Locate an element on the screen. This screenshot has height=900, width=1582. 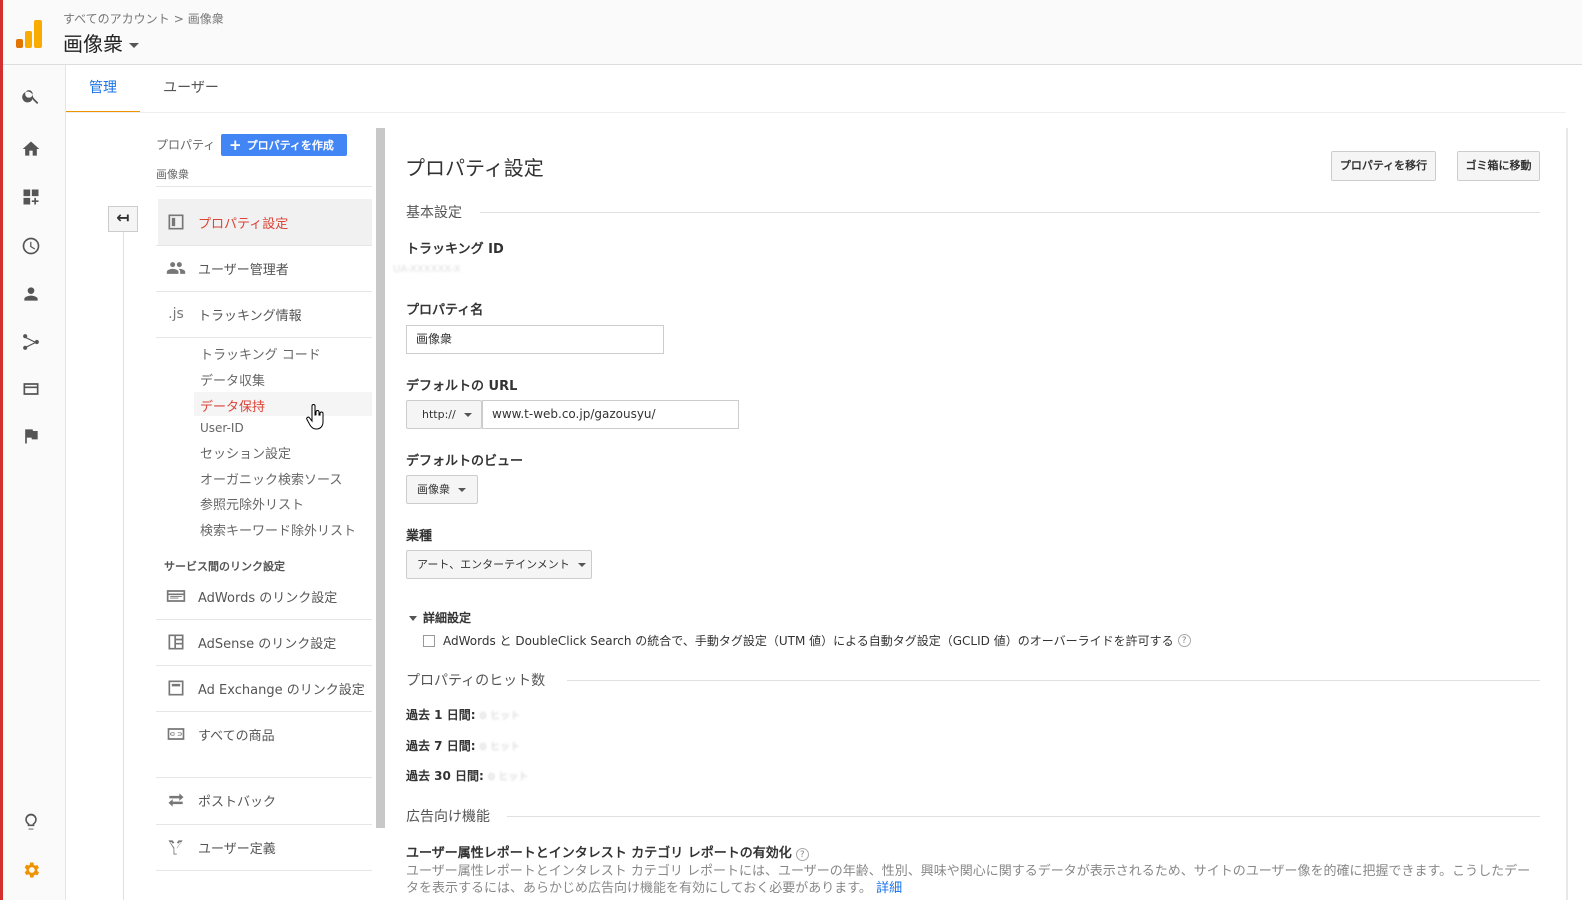
sub-link-referral-exclusion: 参照元除外リスト is located at coordinates (252, 503).